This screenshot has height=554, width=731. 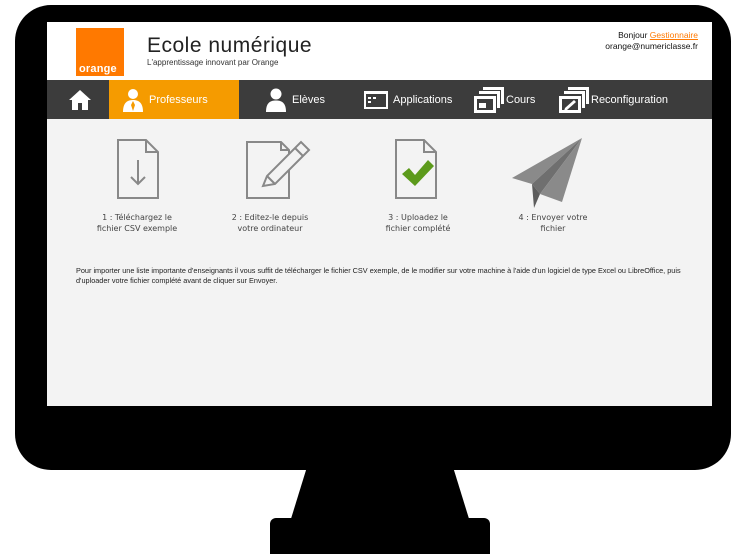 I want to click on nav-label-eleves: Elèves, so click(x=309, y=99).